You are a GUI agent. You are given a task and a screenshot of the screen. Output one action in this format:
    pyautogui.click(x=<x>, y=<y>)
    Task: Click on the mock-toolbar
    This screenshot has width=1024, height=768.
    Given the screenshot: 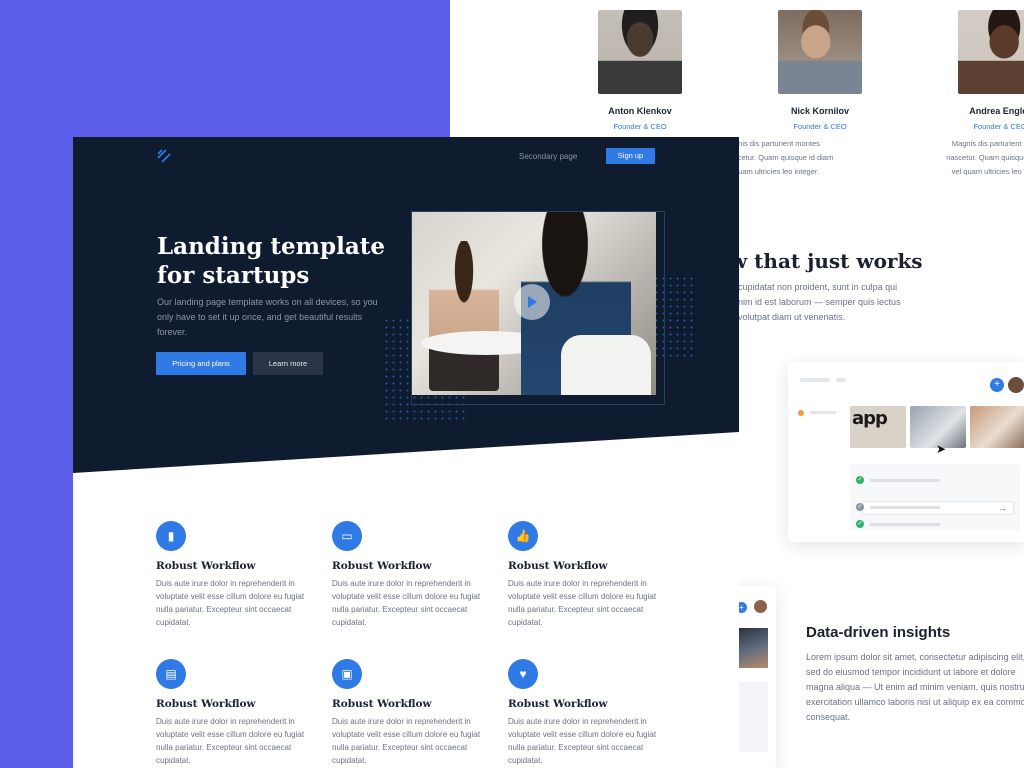 What is the action you would take?
    pyautogui.click(x=823, y=380)
    